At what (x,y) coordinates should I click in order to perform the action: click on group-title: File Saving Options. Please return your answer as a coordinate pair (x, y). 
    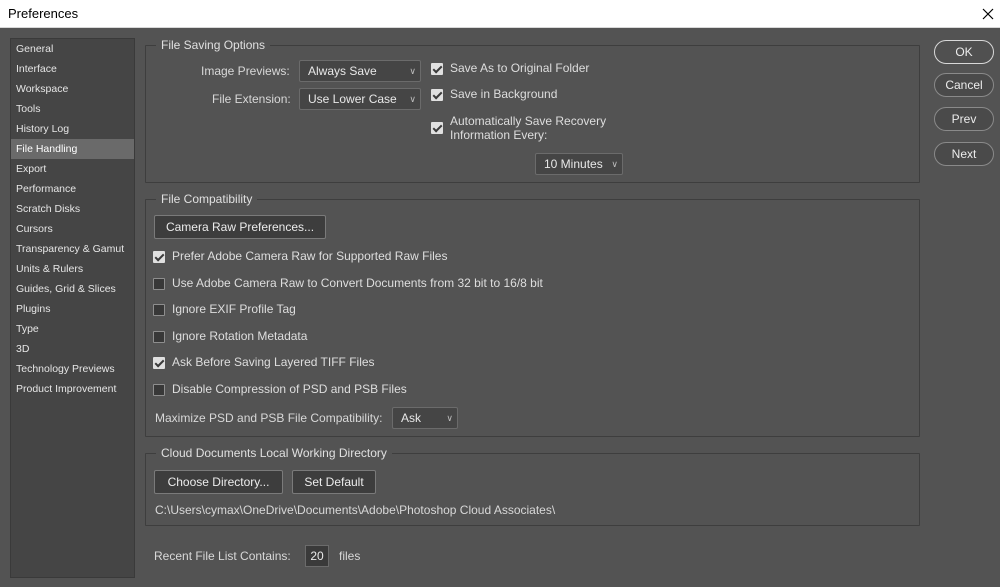
    Looking at the image, I should click on (213, 45).